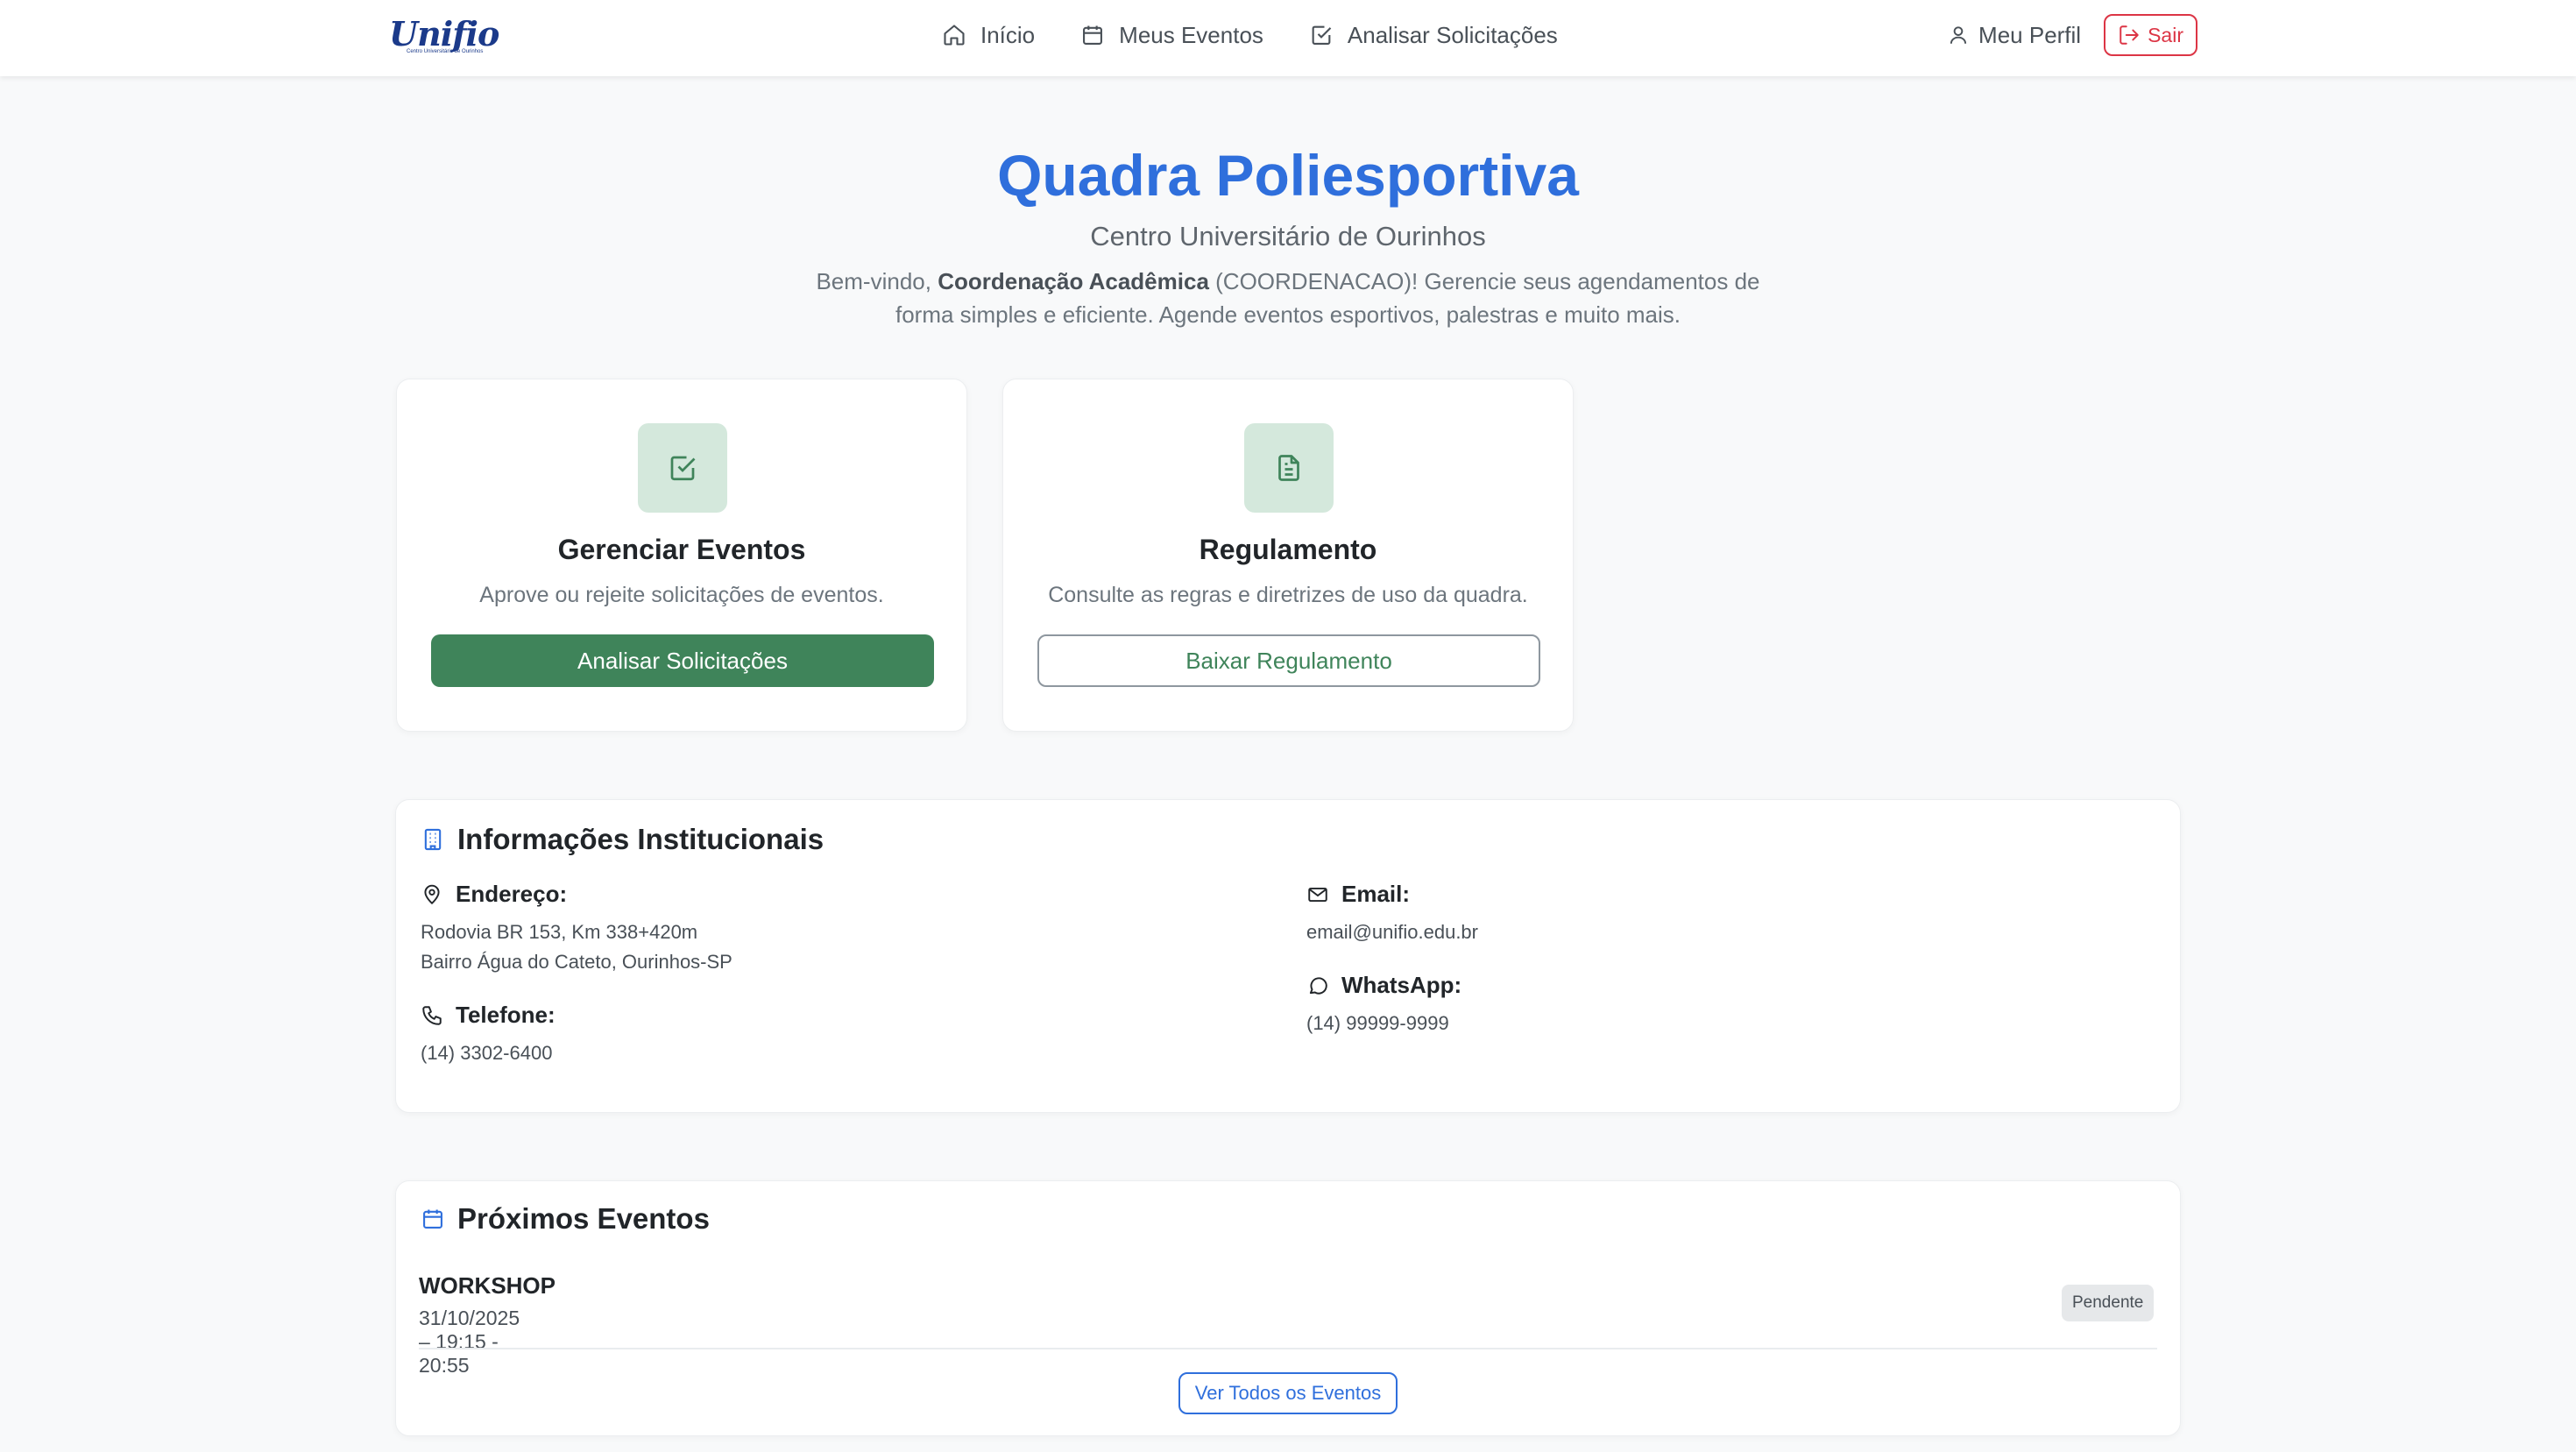 The height and width of the screenshot is (1452, 2576). I want to click on address-label-text: Endereço:, so click(512, 894).